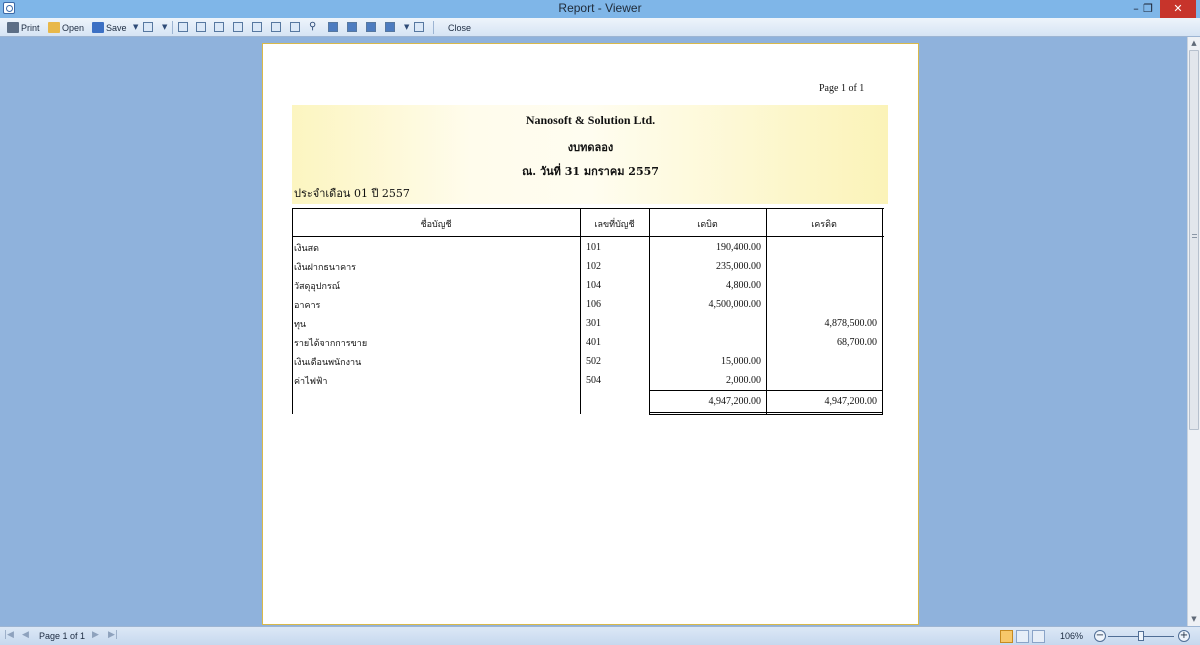 Image resolution: width=1200 pixels, height=645 pixels. What do you see at coordinates (317, 287) in the screenshot?
I see `account-name: วัสดุอุปกรณ์` at bounding box center [317, 287].